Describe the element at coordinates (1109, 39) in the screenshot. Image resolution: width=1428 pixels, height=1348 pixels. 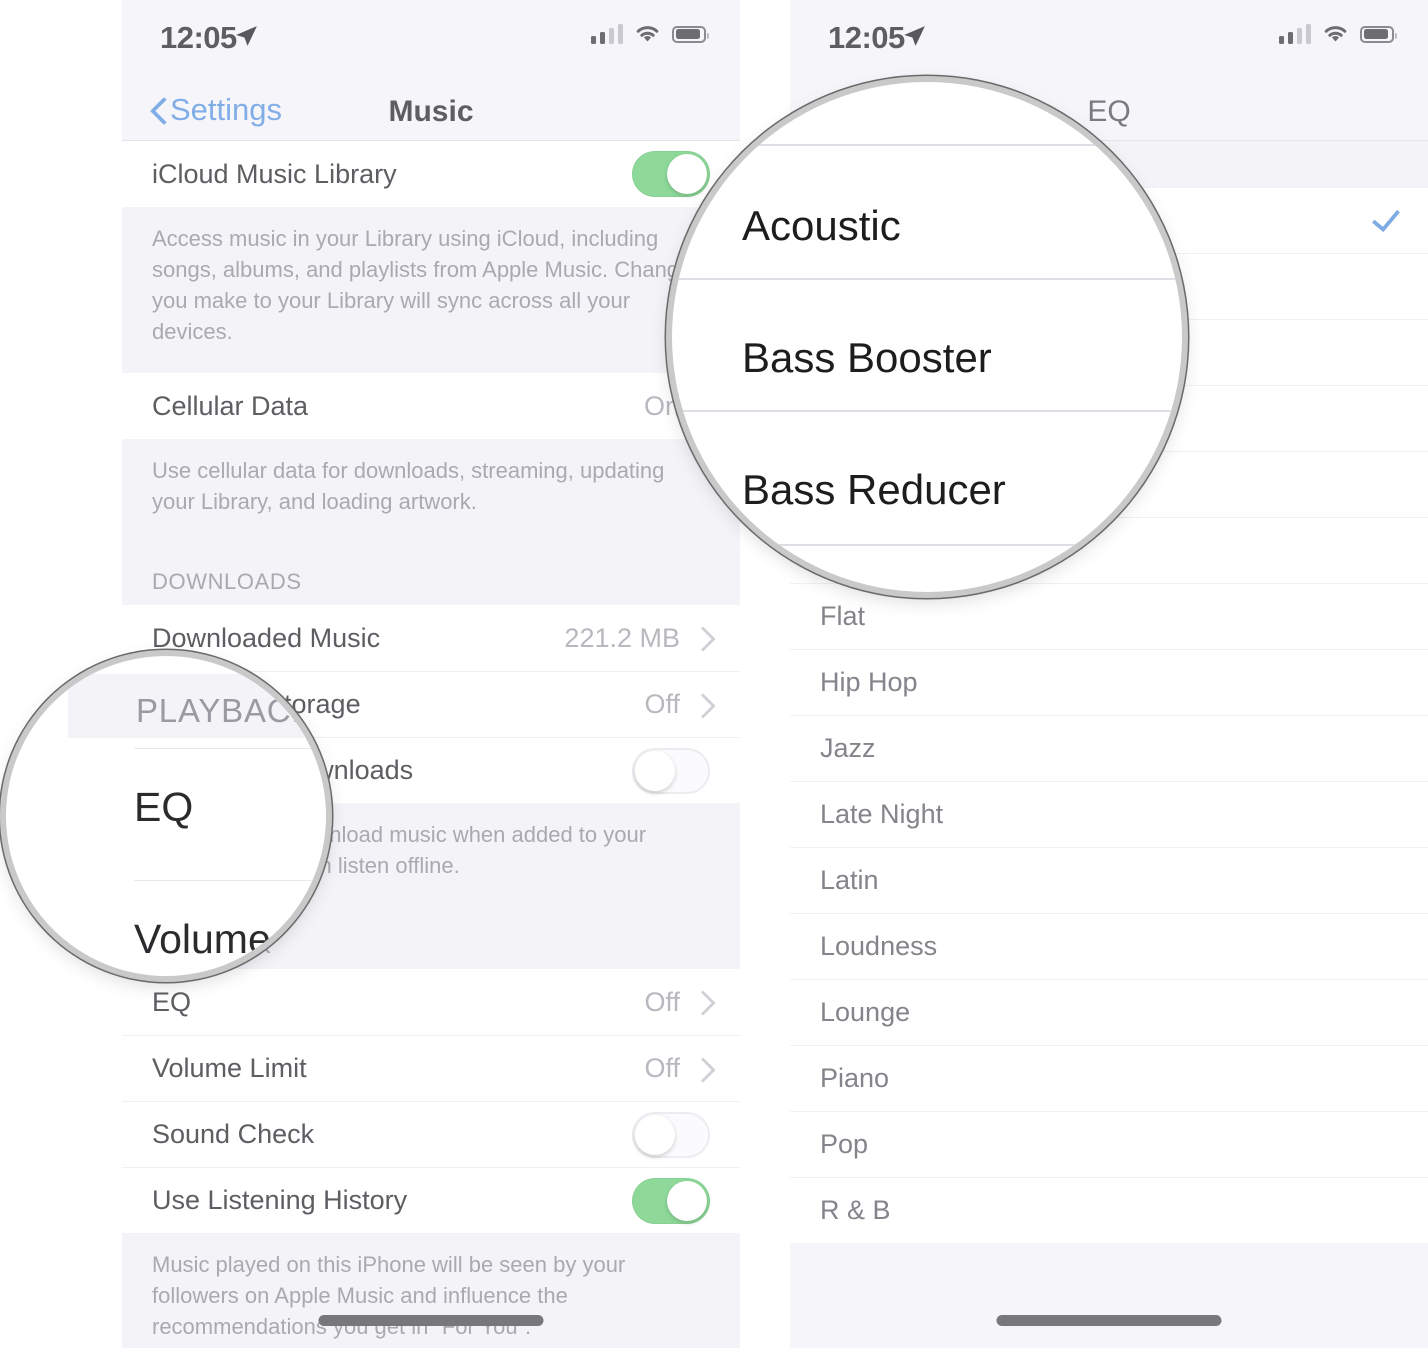
I see `right-status-bar: 12:05` at that location.